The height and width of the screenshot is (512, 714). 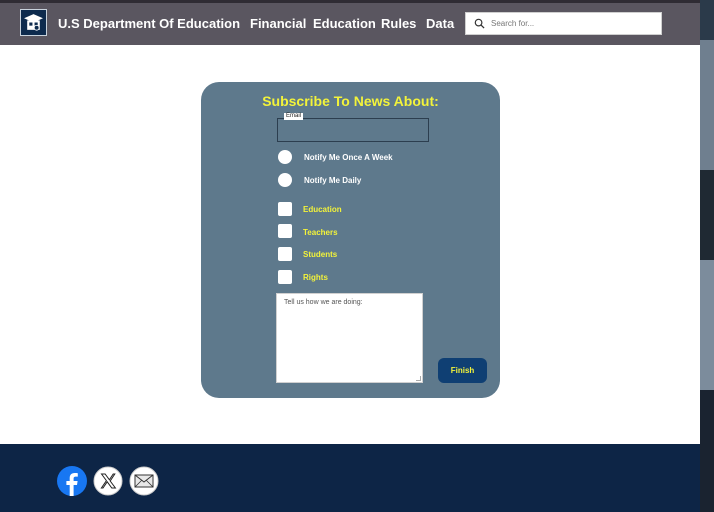 I want to click on checkbox-students, so click(x=285, y=254).